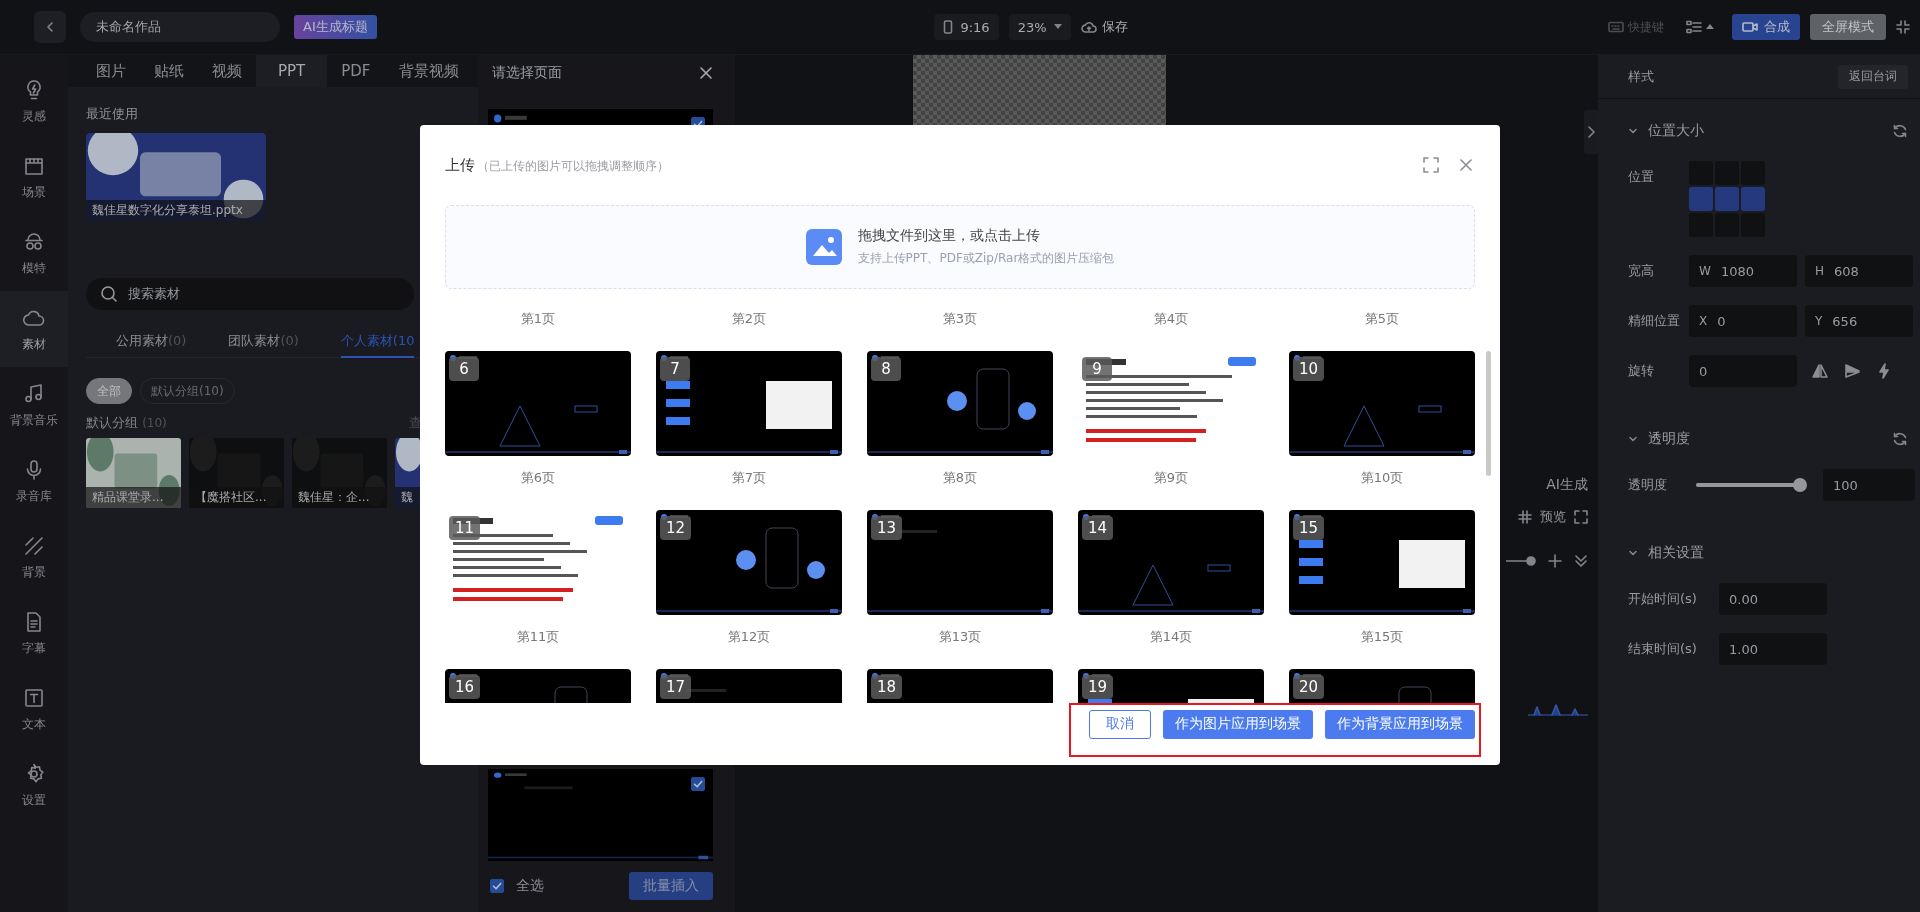 Image resolution: width=1920 pixels, height=912 pixels. Describe the element at coordinates (1567, 485) in the screenshot. I see `ai-generate-label: AI生成` at that location.